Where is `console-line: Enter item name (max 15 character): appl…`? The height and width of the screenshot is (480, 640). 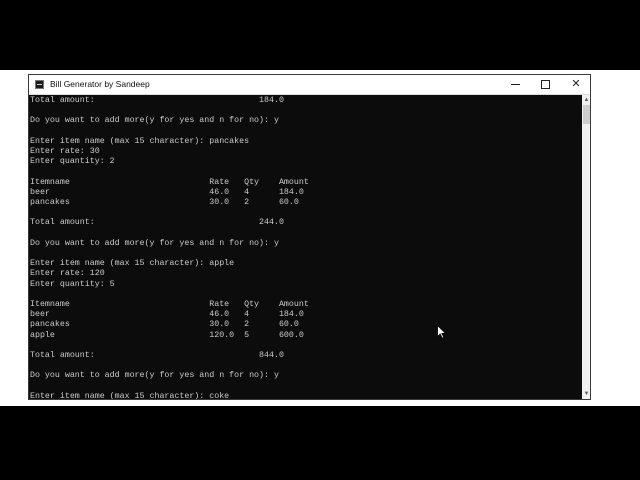
console-line: Enter item name (max 15 character): appl… is located at coordinates (132, 264).